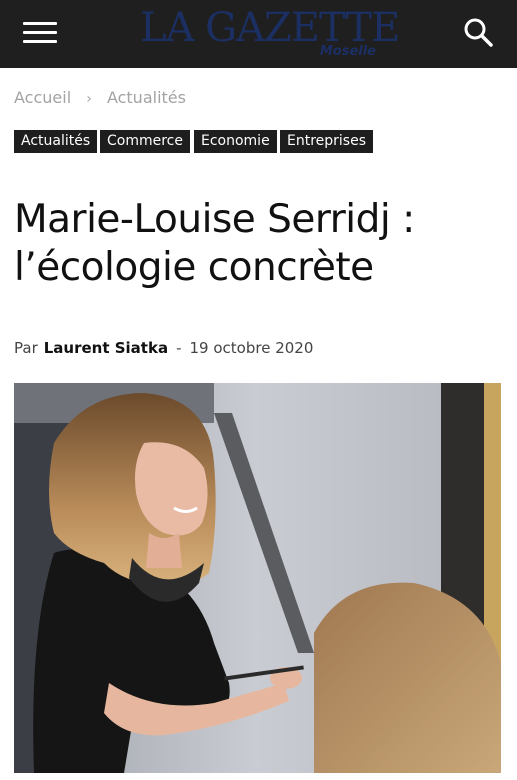  I want to click on breadcrumb-item-actualites: Actualités, so click(146, 97).